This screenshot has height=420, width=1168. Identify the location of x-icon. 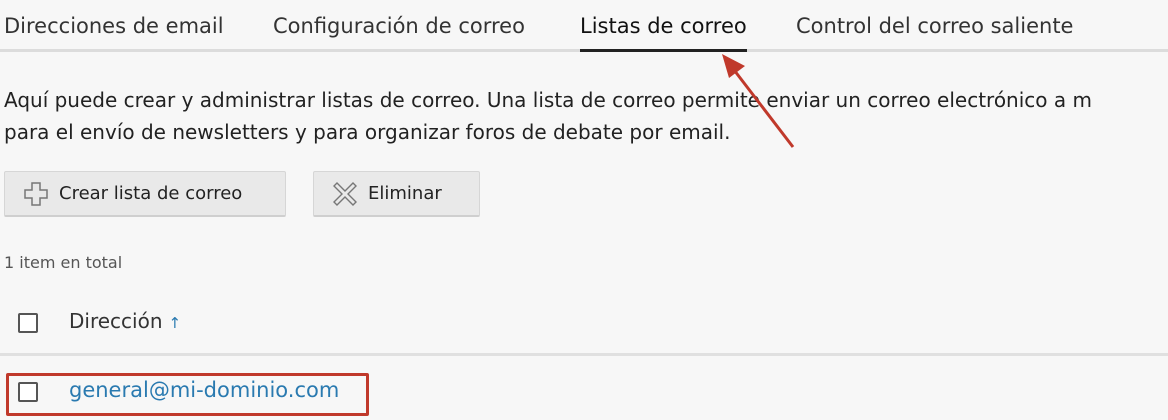
(345, 194).